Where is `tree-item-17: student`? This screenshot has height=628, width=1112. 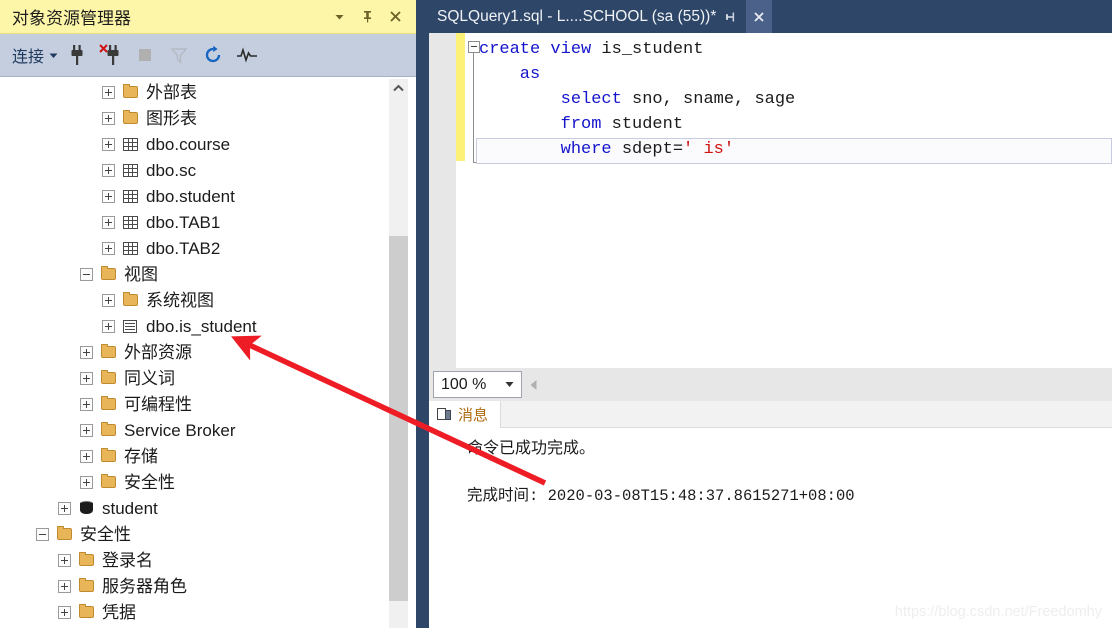
tree-item-17: student is located at coordinates (195, 508).